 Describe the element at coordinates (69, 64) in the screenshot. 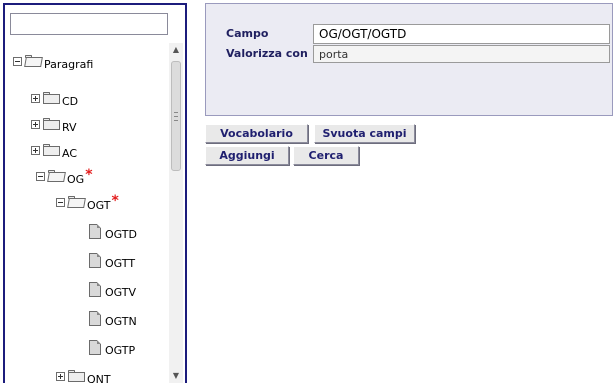

I see `tree-node-label: Paragrafi` at that location.